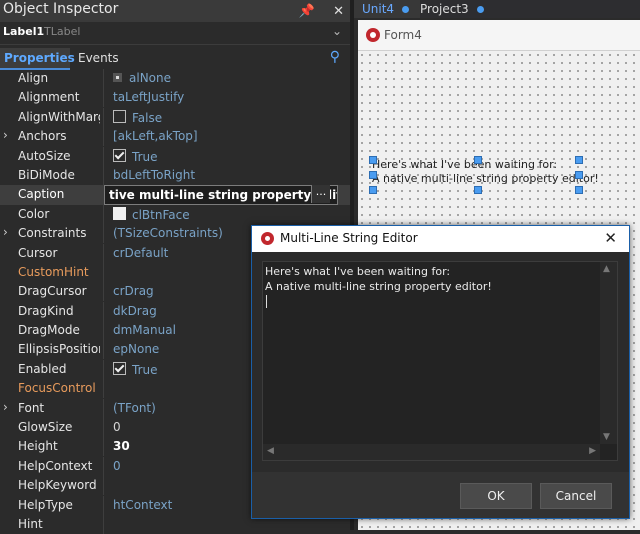  What do you see at coordinates (592, 451) in the screenshot?
I see `scroll-right-icon: ▶` at bounding box center [592, 451].